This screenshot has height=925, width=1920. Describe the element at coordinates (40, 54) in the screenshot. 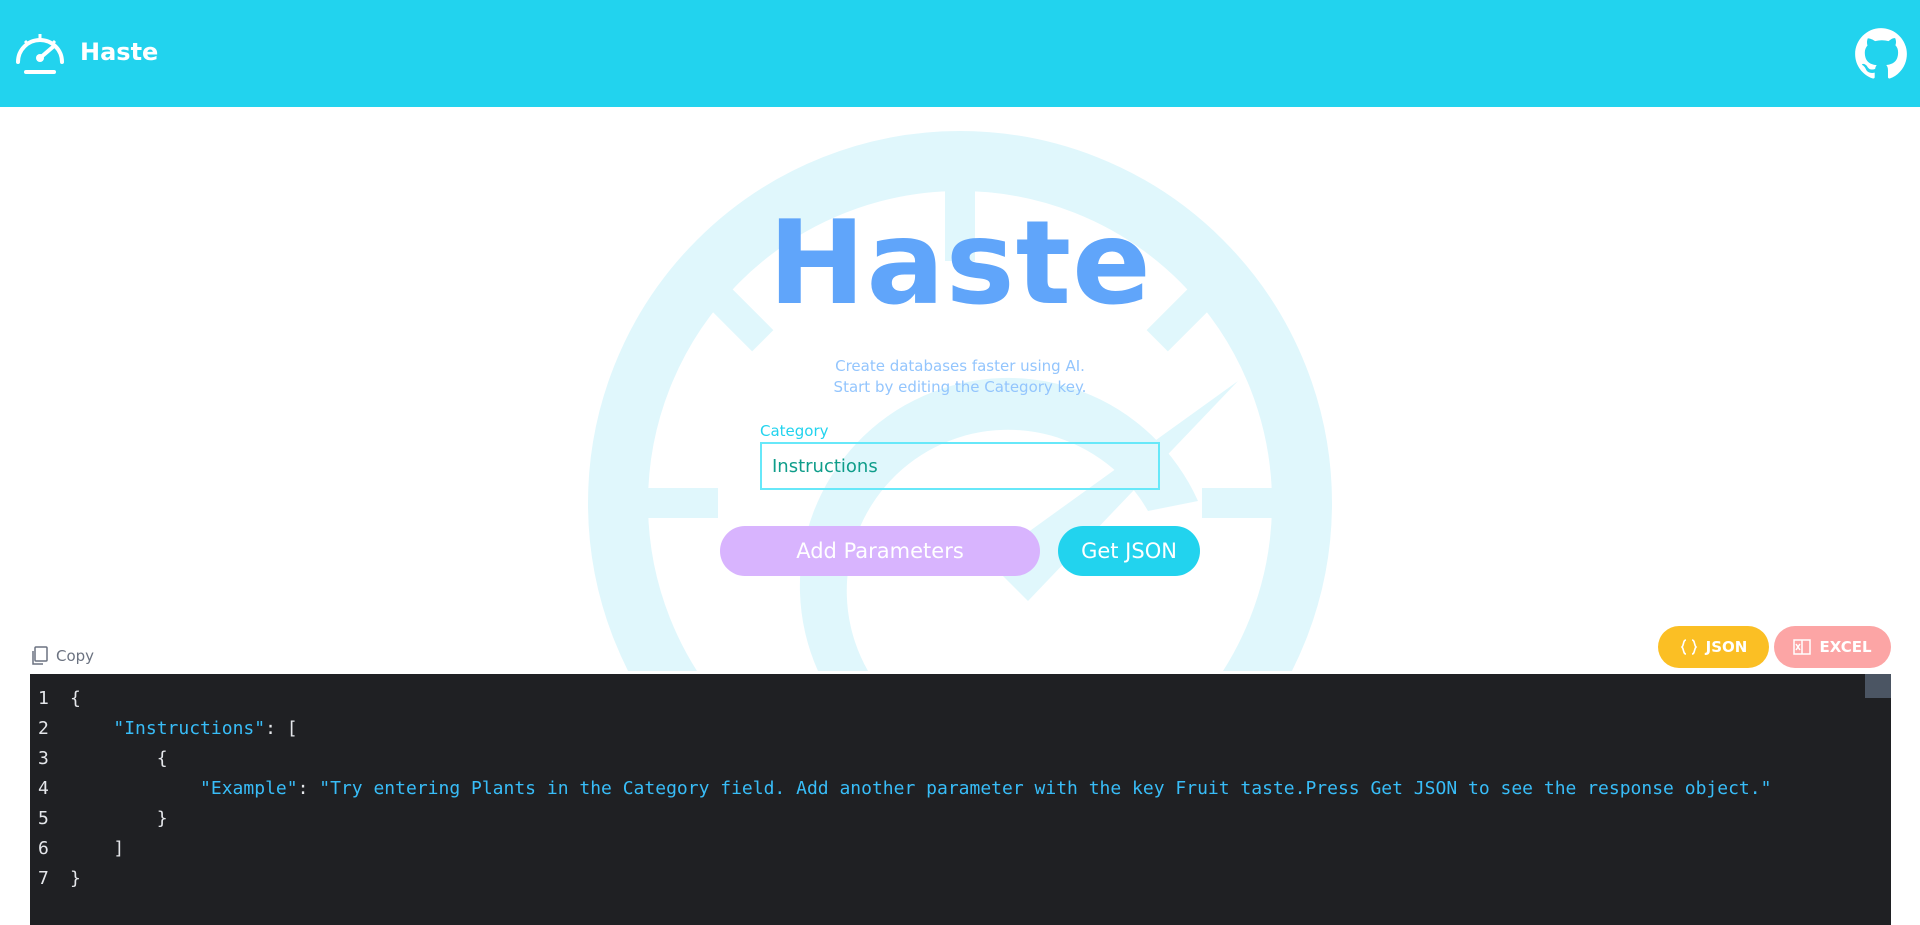

I see `speedometer-logo-icon` at that location.